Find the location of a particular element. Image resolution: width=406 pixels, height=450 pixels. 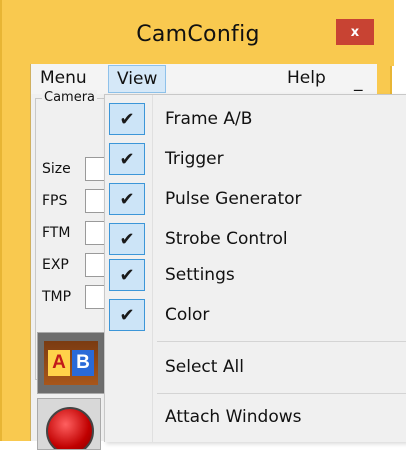

param-fps-label: FPS is located at coordinates (55, 201).